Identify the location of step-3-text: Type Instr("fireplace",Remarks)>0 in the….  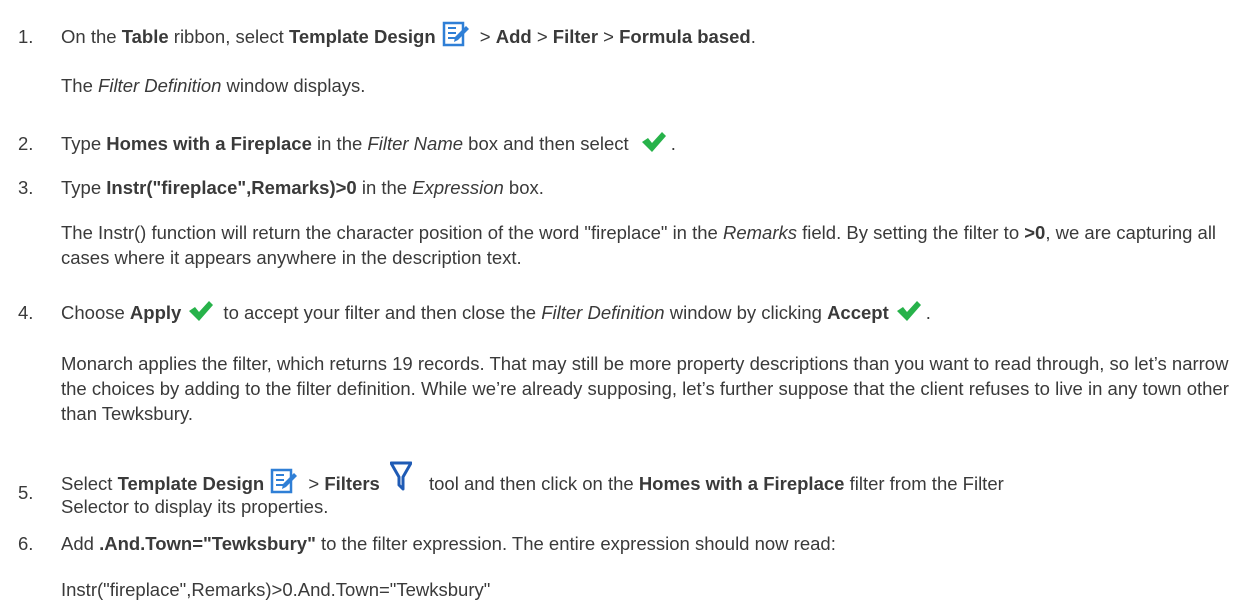
(302, 188).